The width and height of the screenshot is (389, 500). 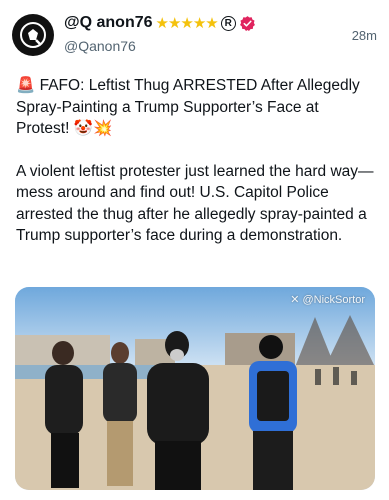 I want to click on star-badges: ★★★★★, so click(x=187, y=23).